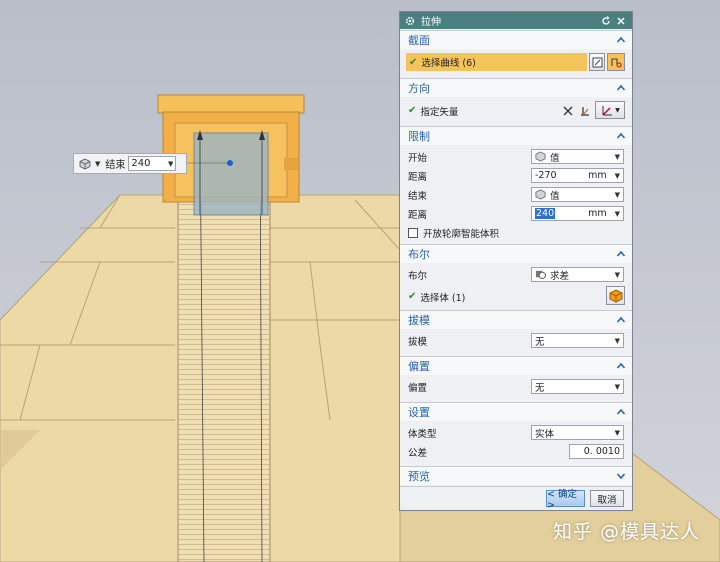  What do you see at coordinates (419, 366) in the screenshot?
I see `offset-title: 偏置` at bounding box center [419, 366].